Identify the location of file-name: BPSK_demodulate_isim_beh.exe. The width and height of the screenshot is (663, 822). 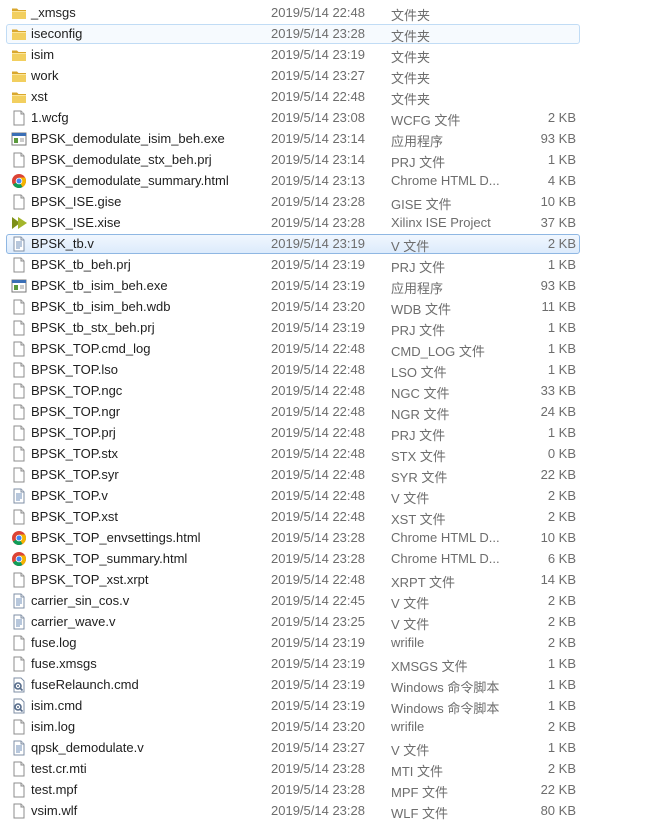
(128, 138).